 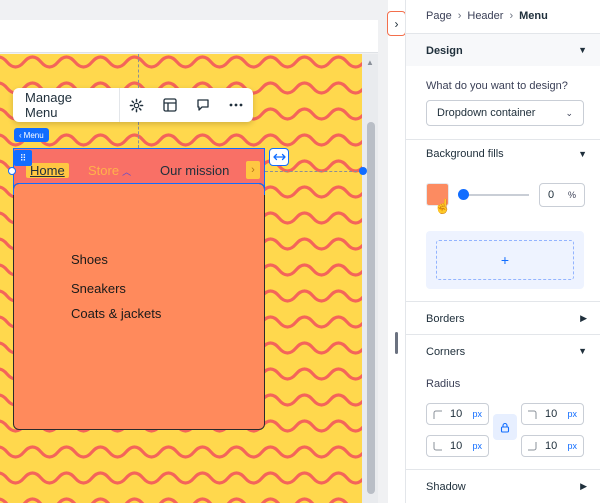 I want to click on corner-radius-bottom-right: 10 px, so click(x=552, y=446).